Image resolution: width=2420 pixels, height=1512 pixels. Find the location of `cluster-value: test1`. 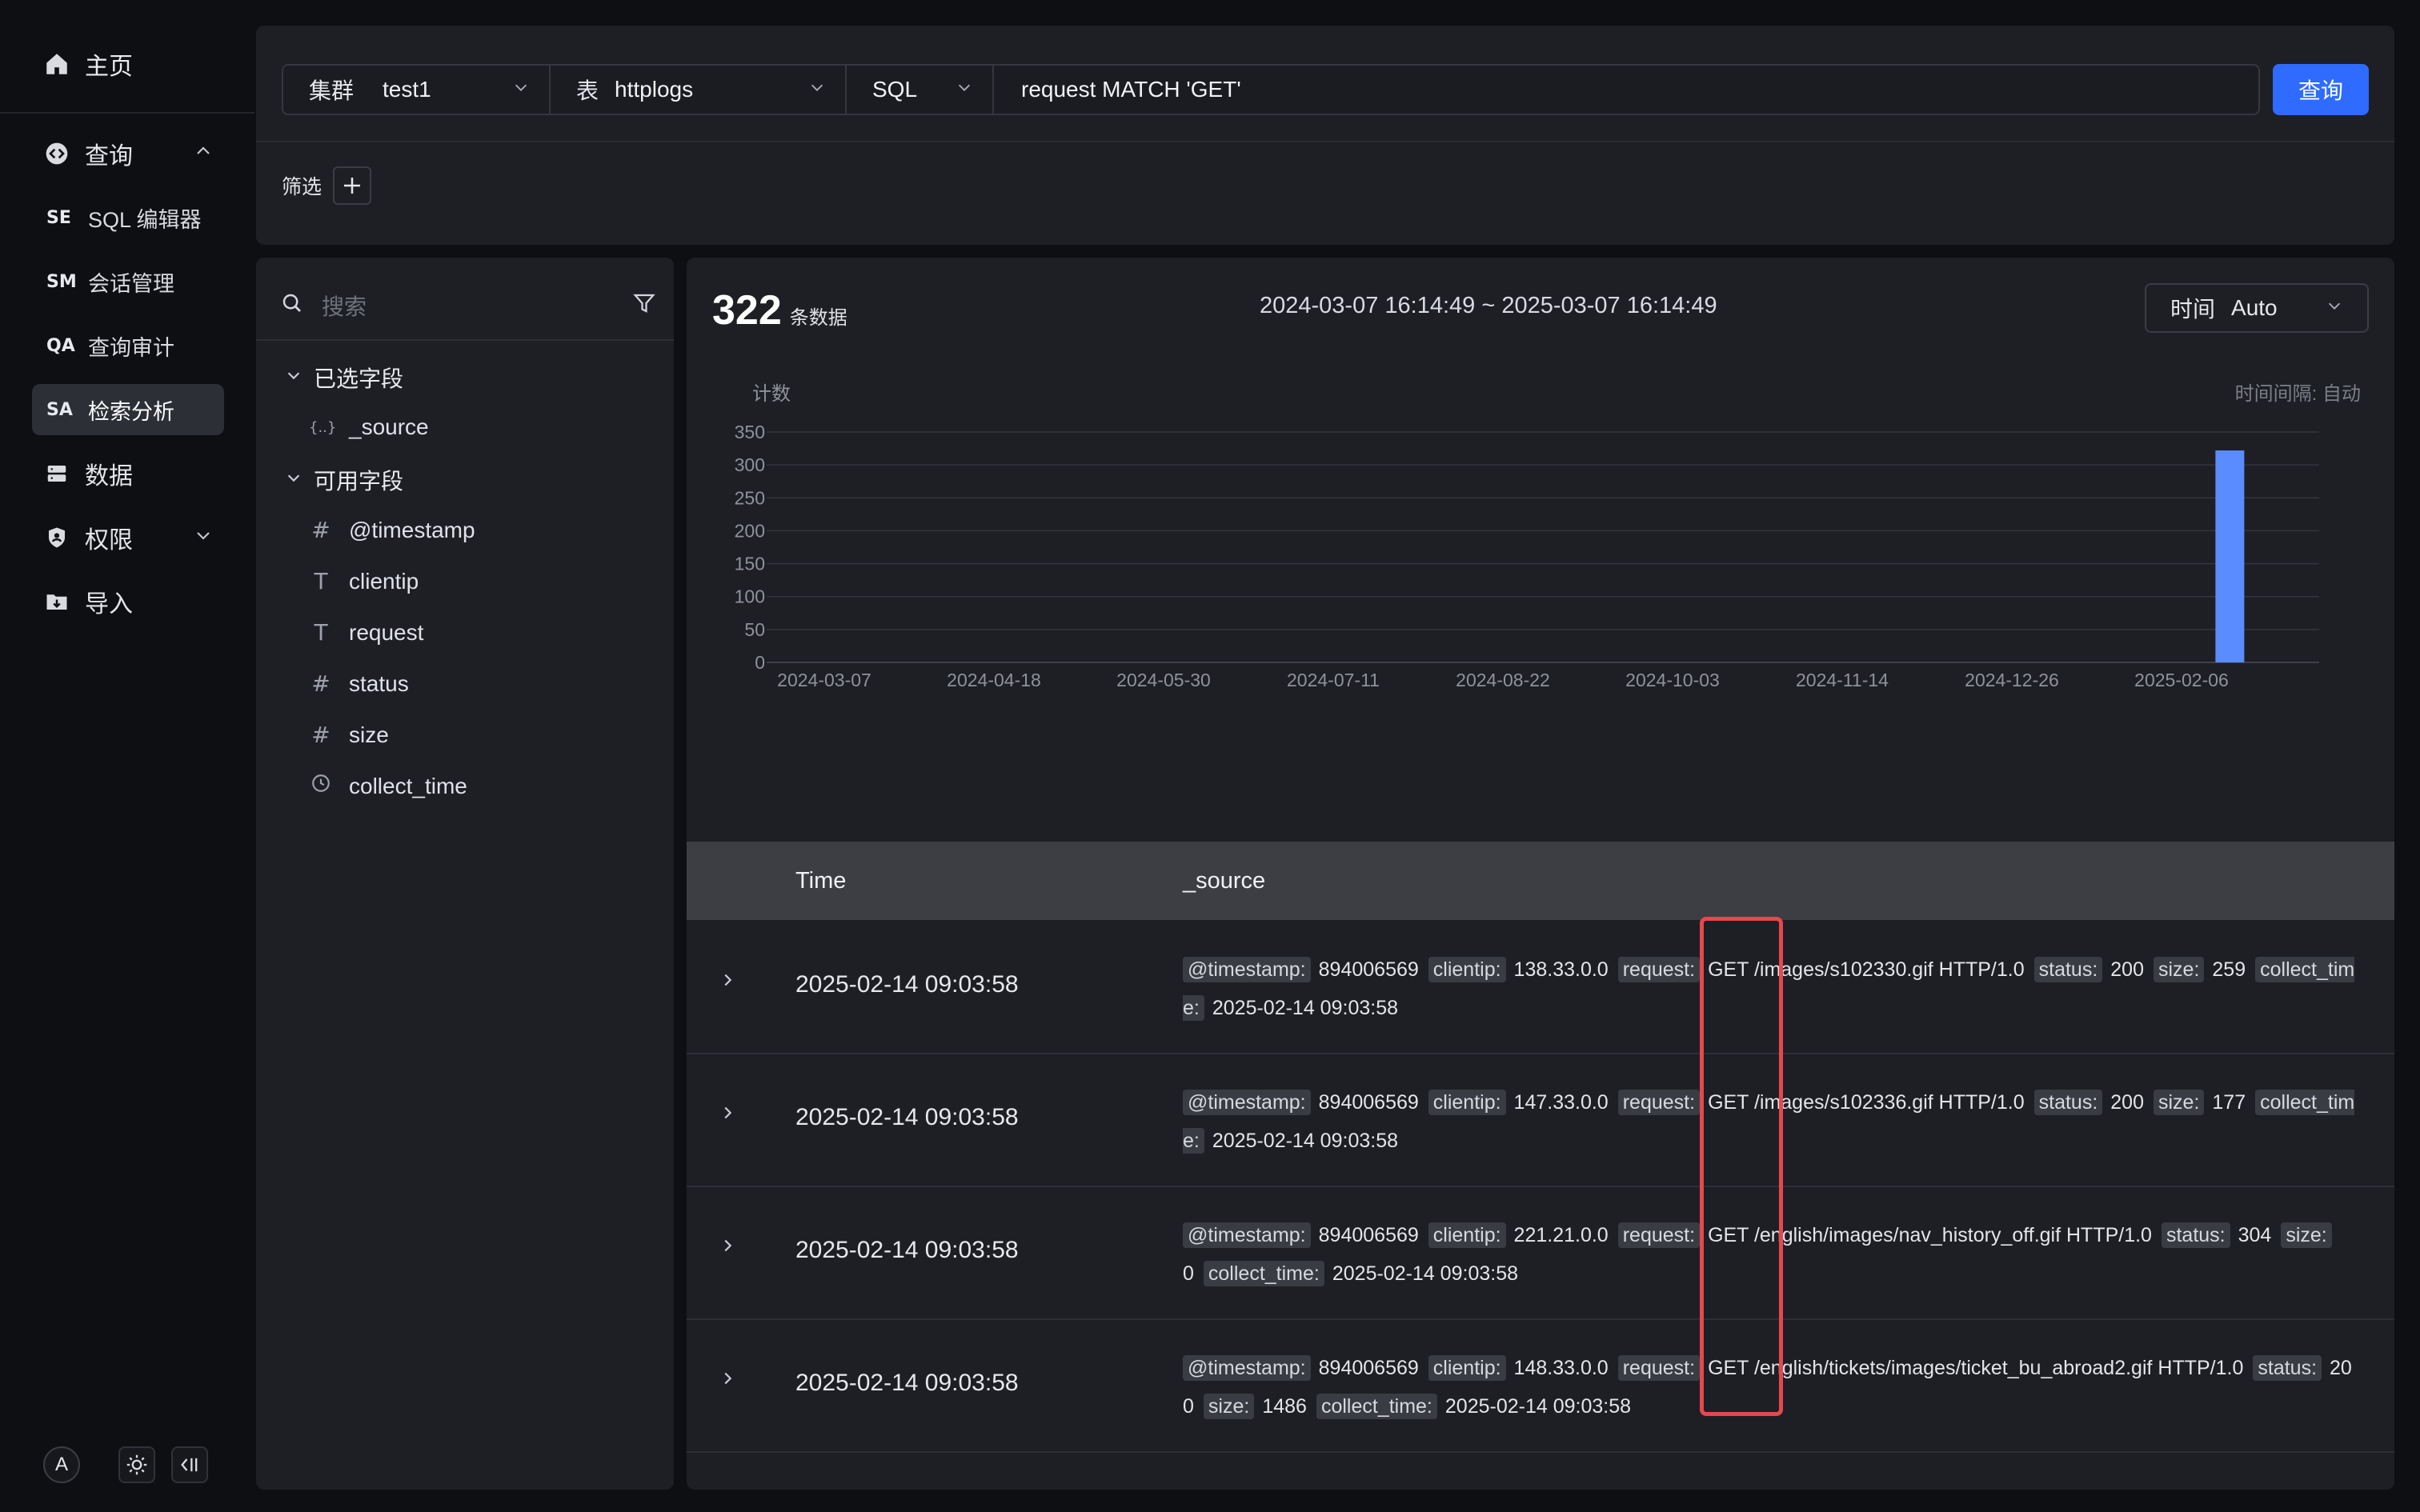

cluster-value: test1 is located at coordinates (407, 89).